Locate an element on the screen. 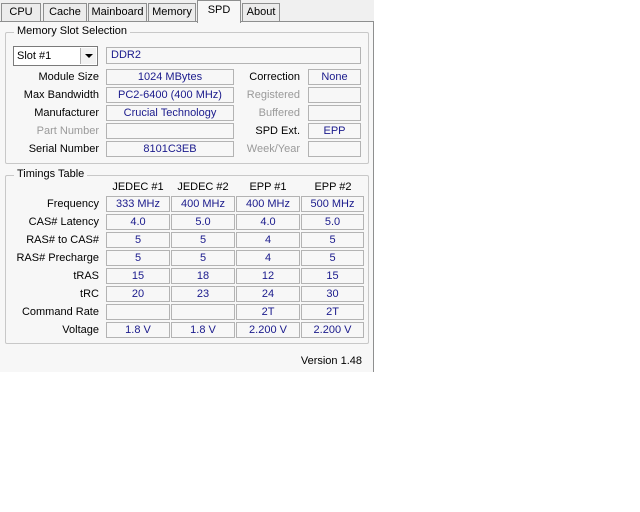  tab-mainboard: Mainboard is located at coordinates (117, 12).